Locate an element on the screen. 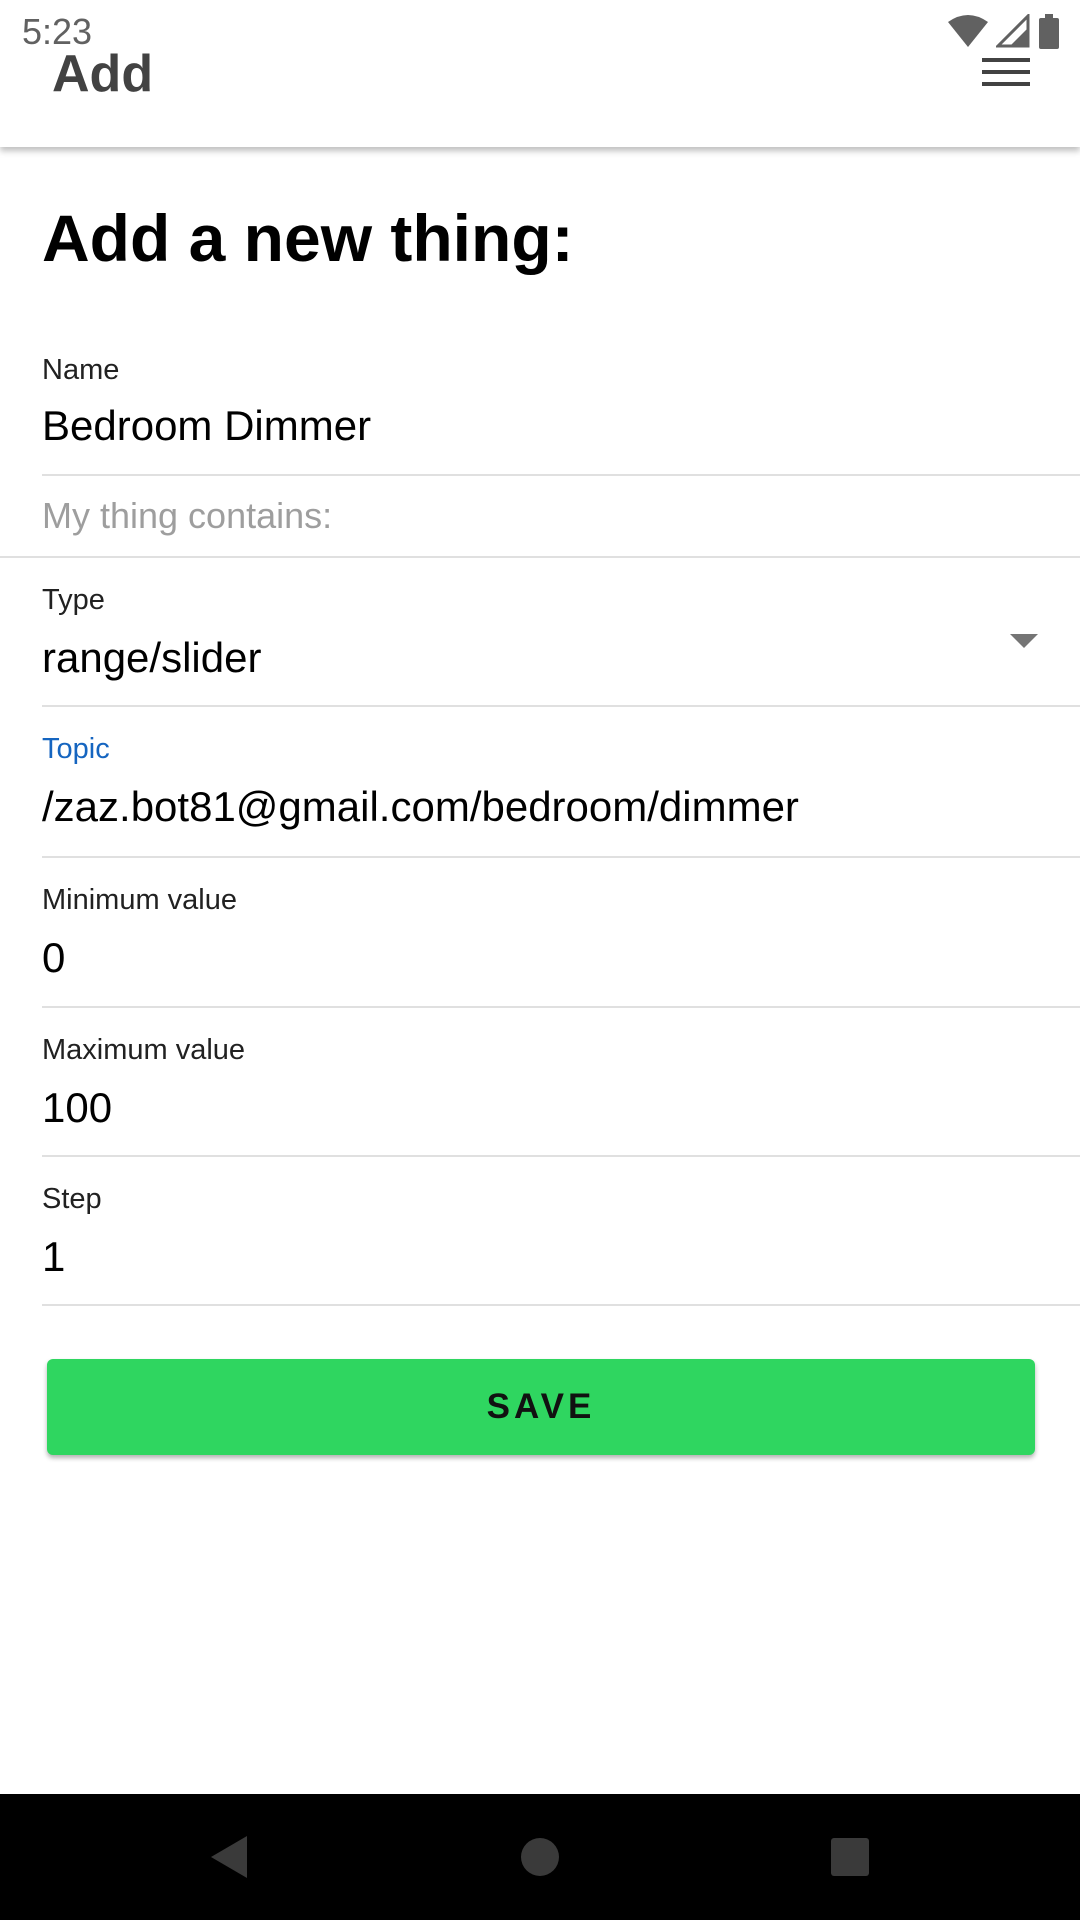 The width and height of the screenshot is (1080, 1920). signal-icon is located at coordinates (1013, 31).